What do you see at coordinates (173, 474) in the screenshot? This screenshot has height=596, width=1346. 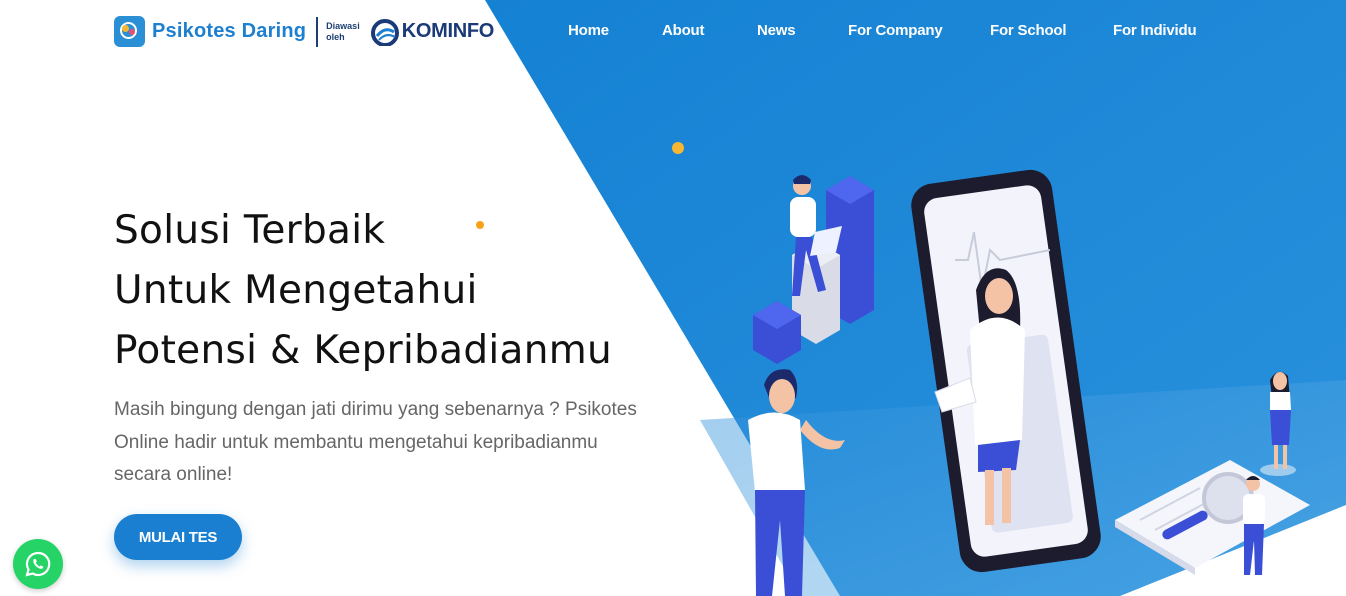 I see `hero-description-line-3: secara online!` at bounding box center [173, 474].